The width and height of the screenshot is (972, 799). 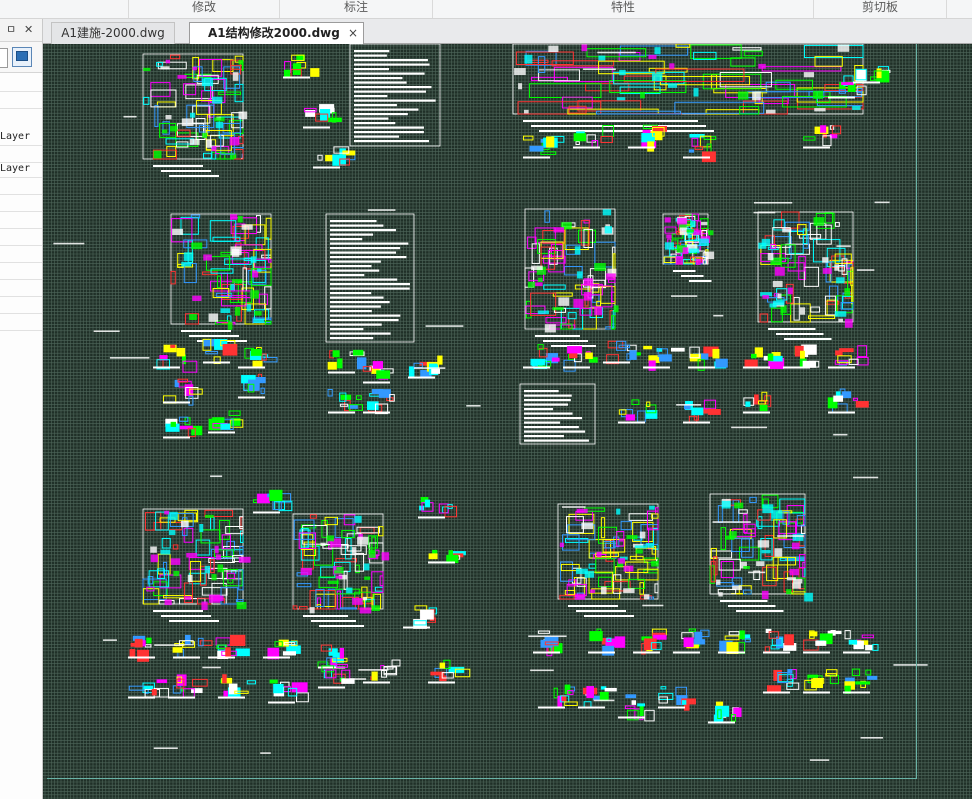 What do you see at coordinates (21, 409) in the screenshot?
I see `layer-palette: ㅁ ✕ Layer Layer` at bounding box center [21, 409].